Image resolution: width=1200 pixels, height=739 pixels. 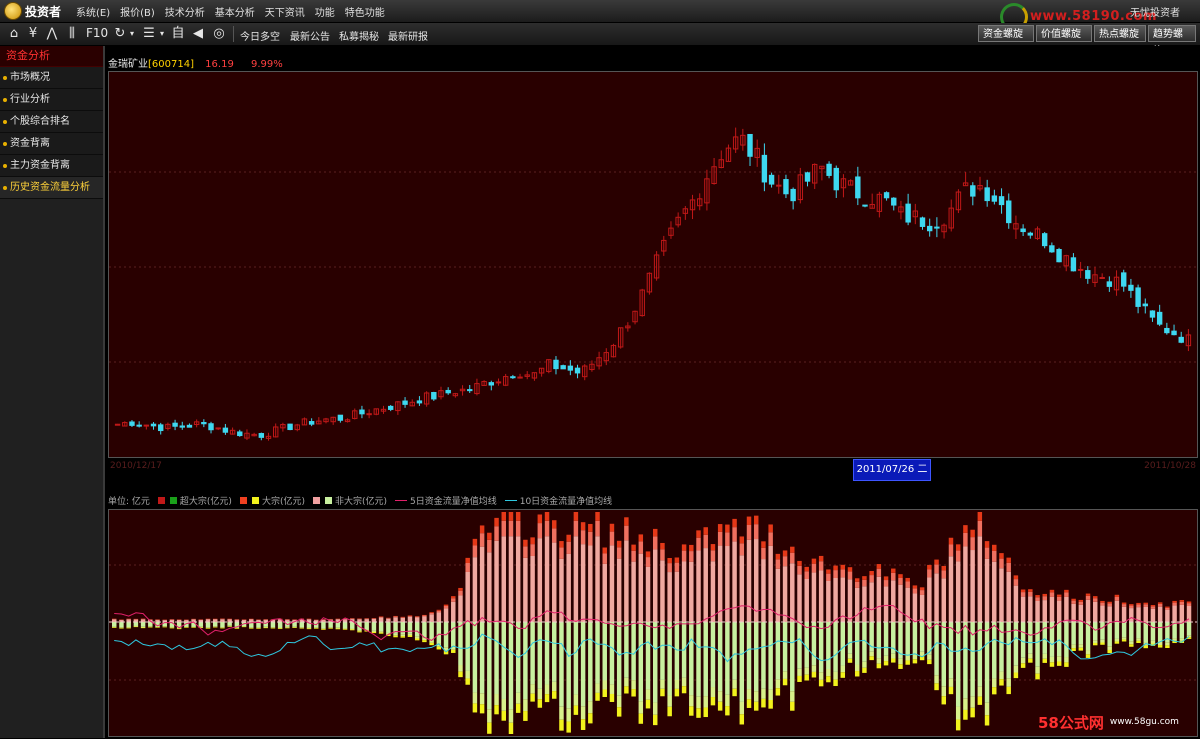 What do you see at coordinates (51, 56) in the screenshot?
I see `sidebar-title: 资金分析` at bounding box center [51, 56].